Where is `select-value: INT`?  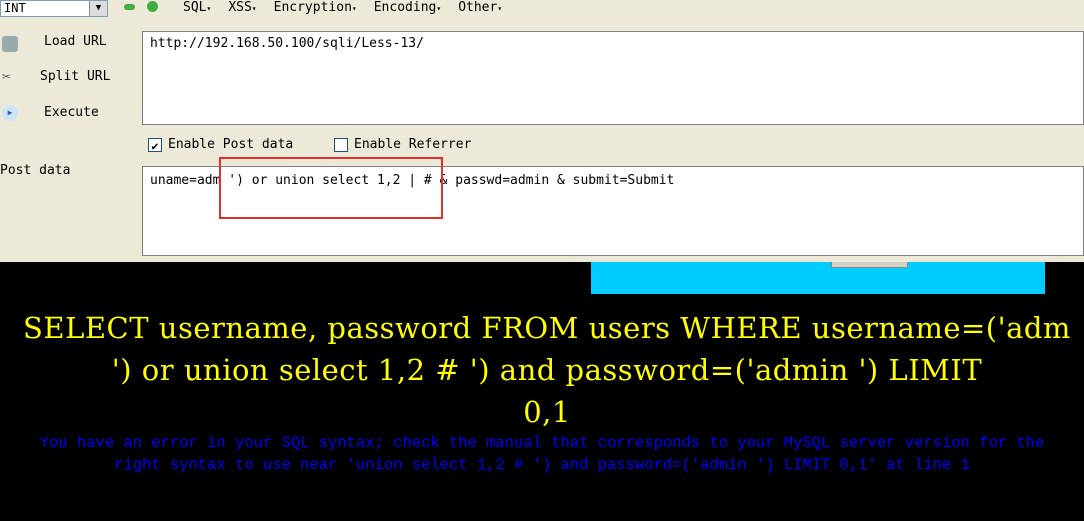 select-value: INT is located at coordinates (15, 8).